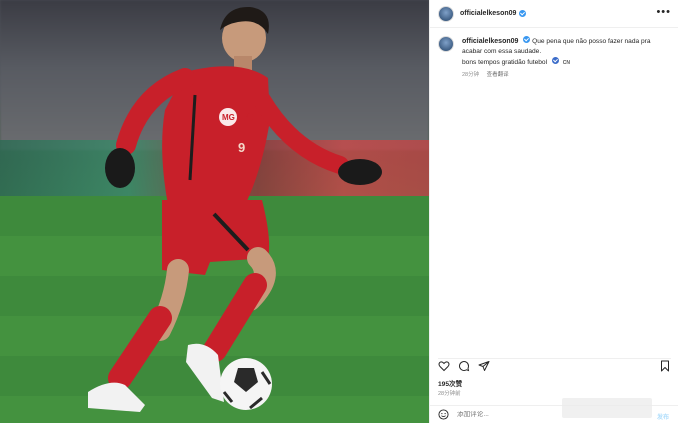 This screenshot has width=678, height=423. What do you see at coordinates (450, 383) in the screenshot?
I see `likes-count: 195次赞` at bounding box center [450, 383].